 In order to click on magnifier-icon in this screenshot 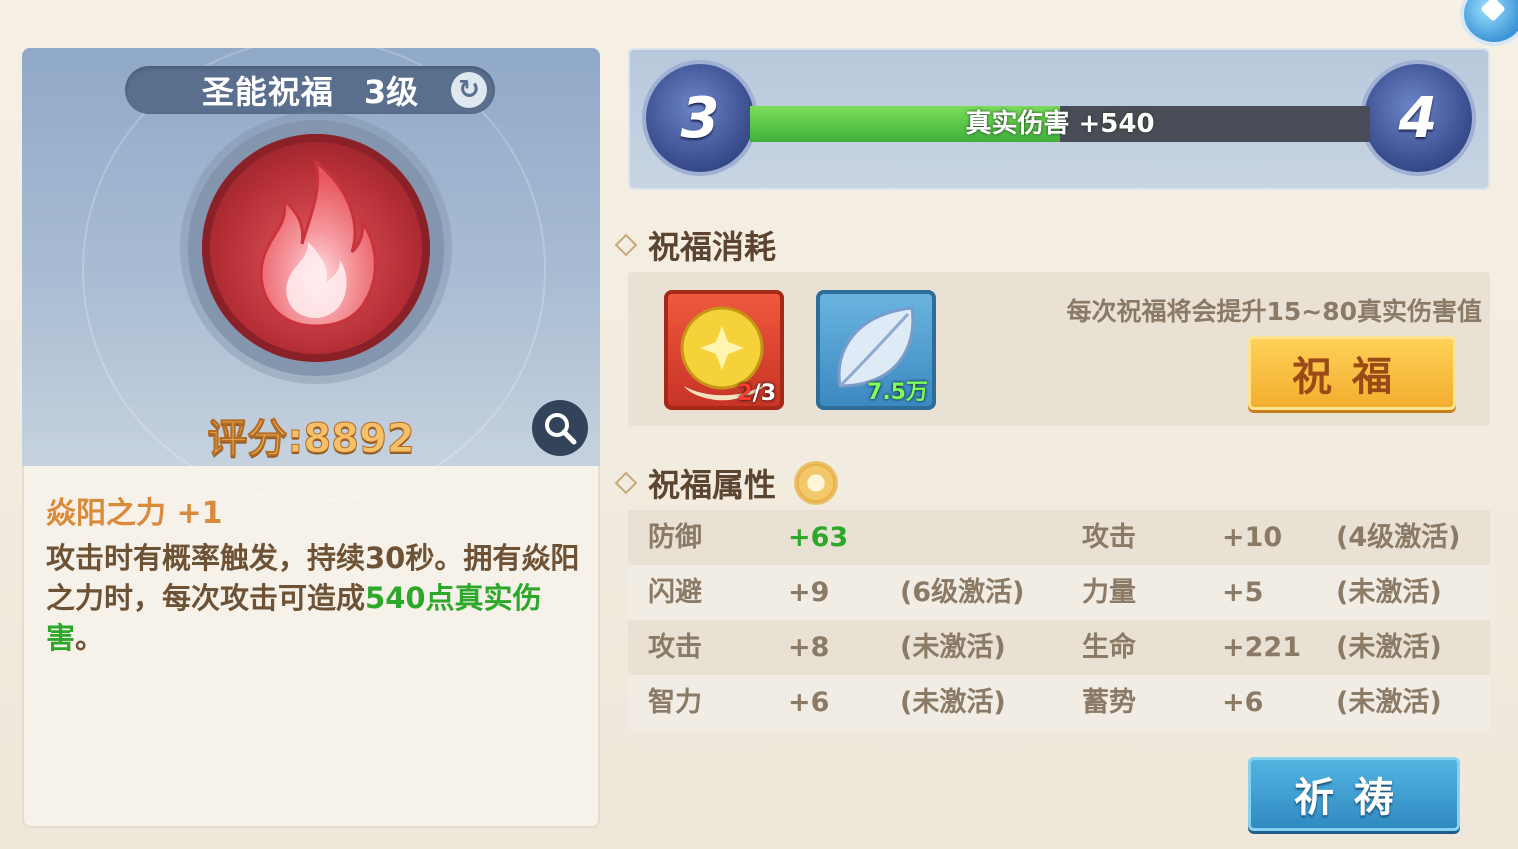, I will do `click(560, 428)`.